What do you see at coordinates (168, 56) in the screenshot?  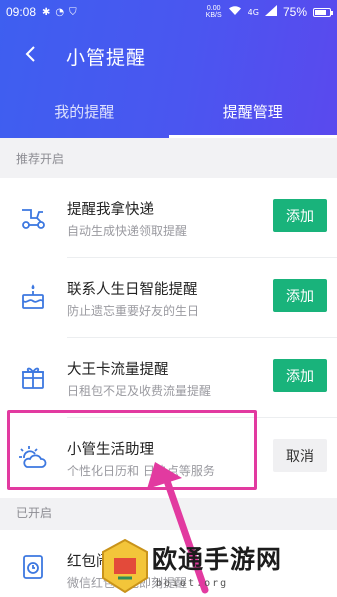 I see `title-bar: 小管提醒` at bounding box center [168, 56].